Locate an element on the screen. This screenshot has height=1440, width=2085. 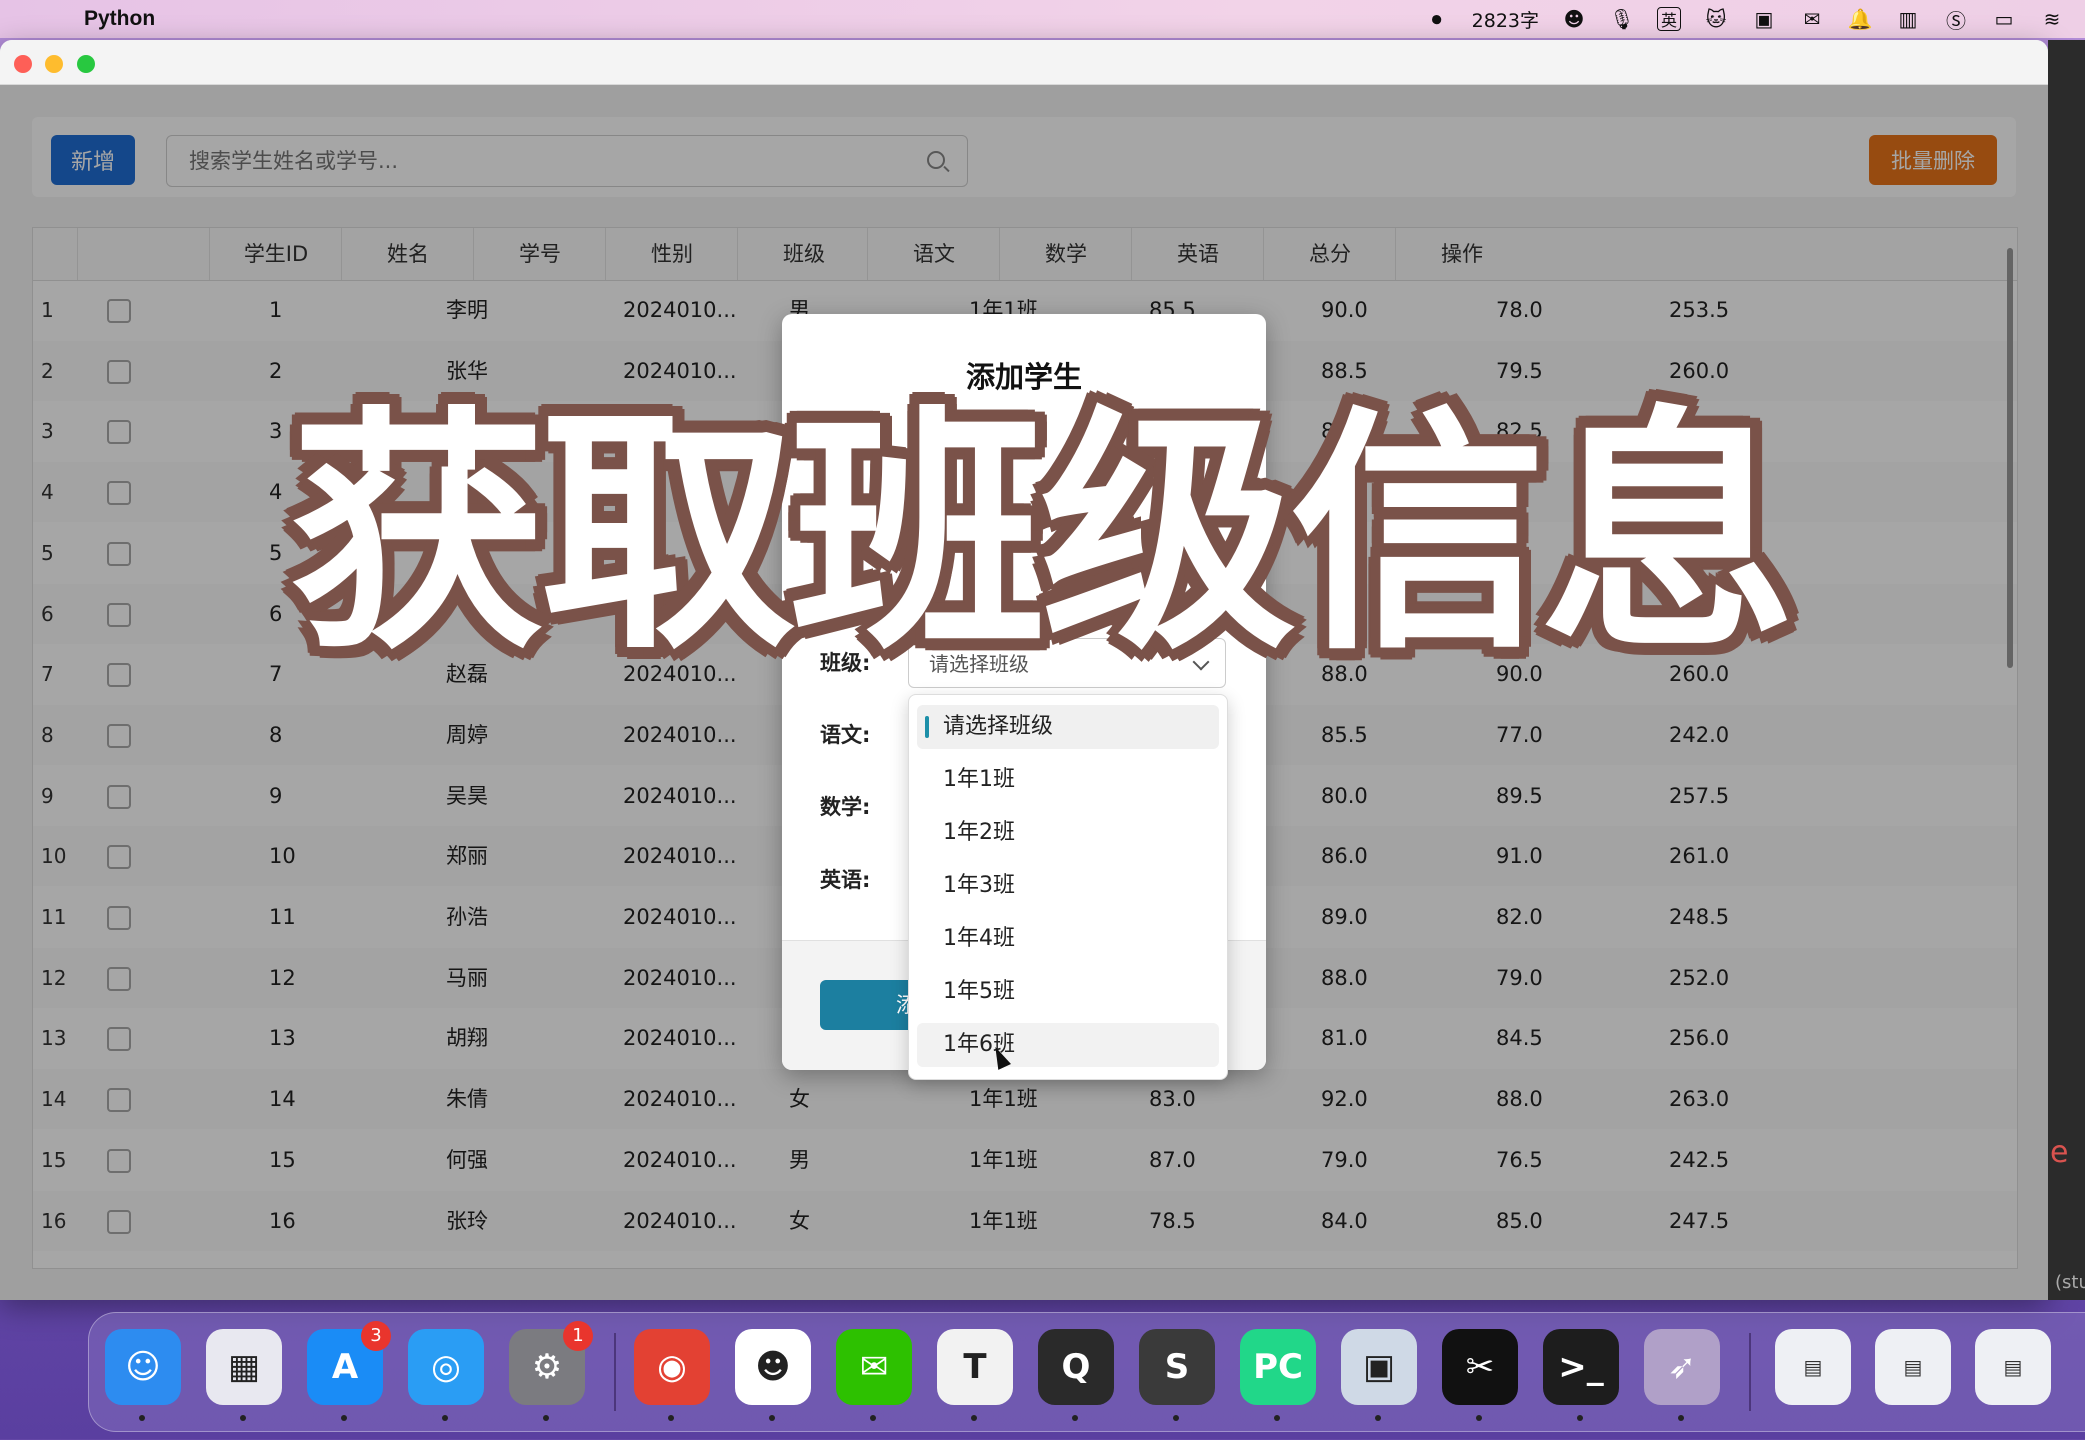
dock-app-wechat: ✉ is located at coordinates (874, 1375).